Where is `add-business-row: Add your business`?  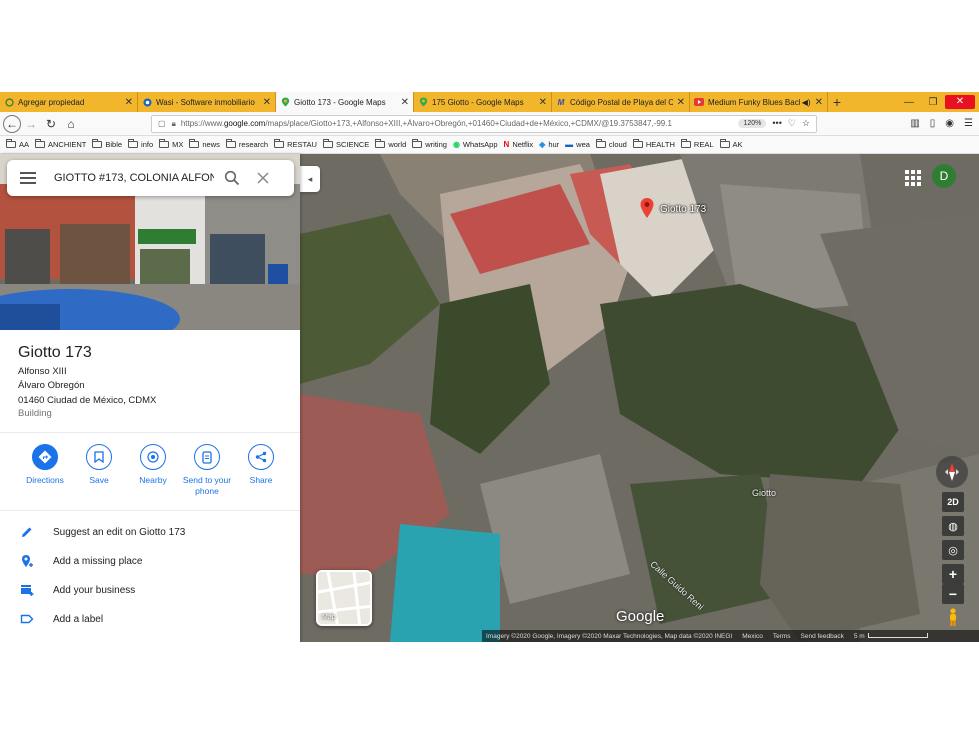
add-business-row: Add your business is located at coordinates (150, 590).